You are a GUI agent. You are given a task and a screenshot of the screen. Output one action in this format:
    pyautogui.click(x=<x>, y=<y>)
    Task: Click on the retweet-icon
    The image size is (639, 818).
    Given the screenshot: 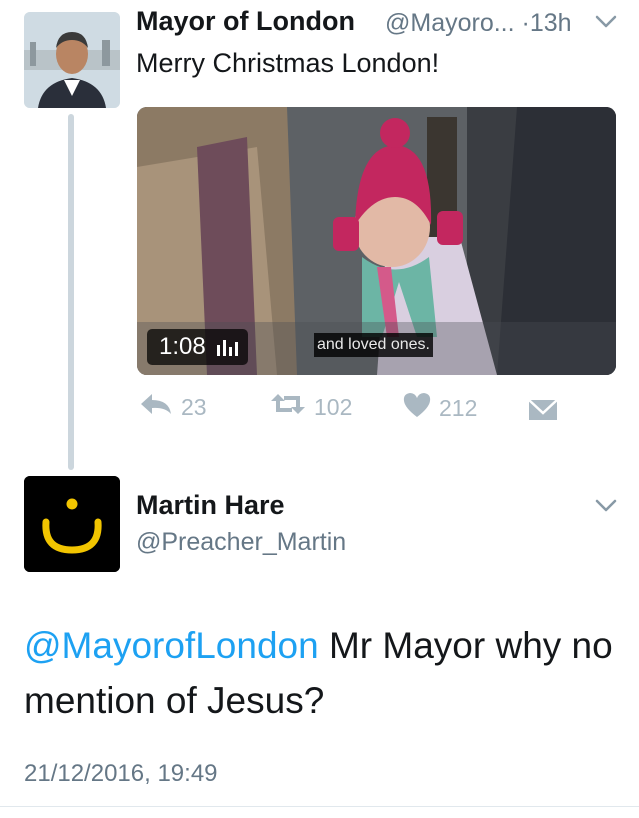 What is the action you would take?
    pyautogui.click(x=288, y=407)
    